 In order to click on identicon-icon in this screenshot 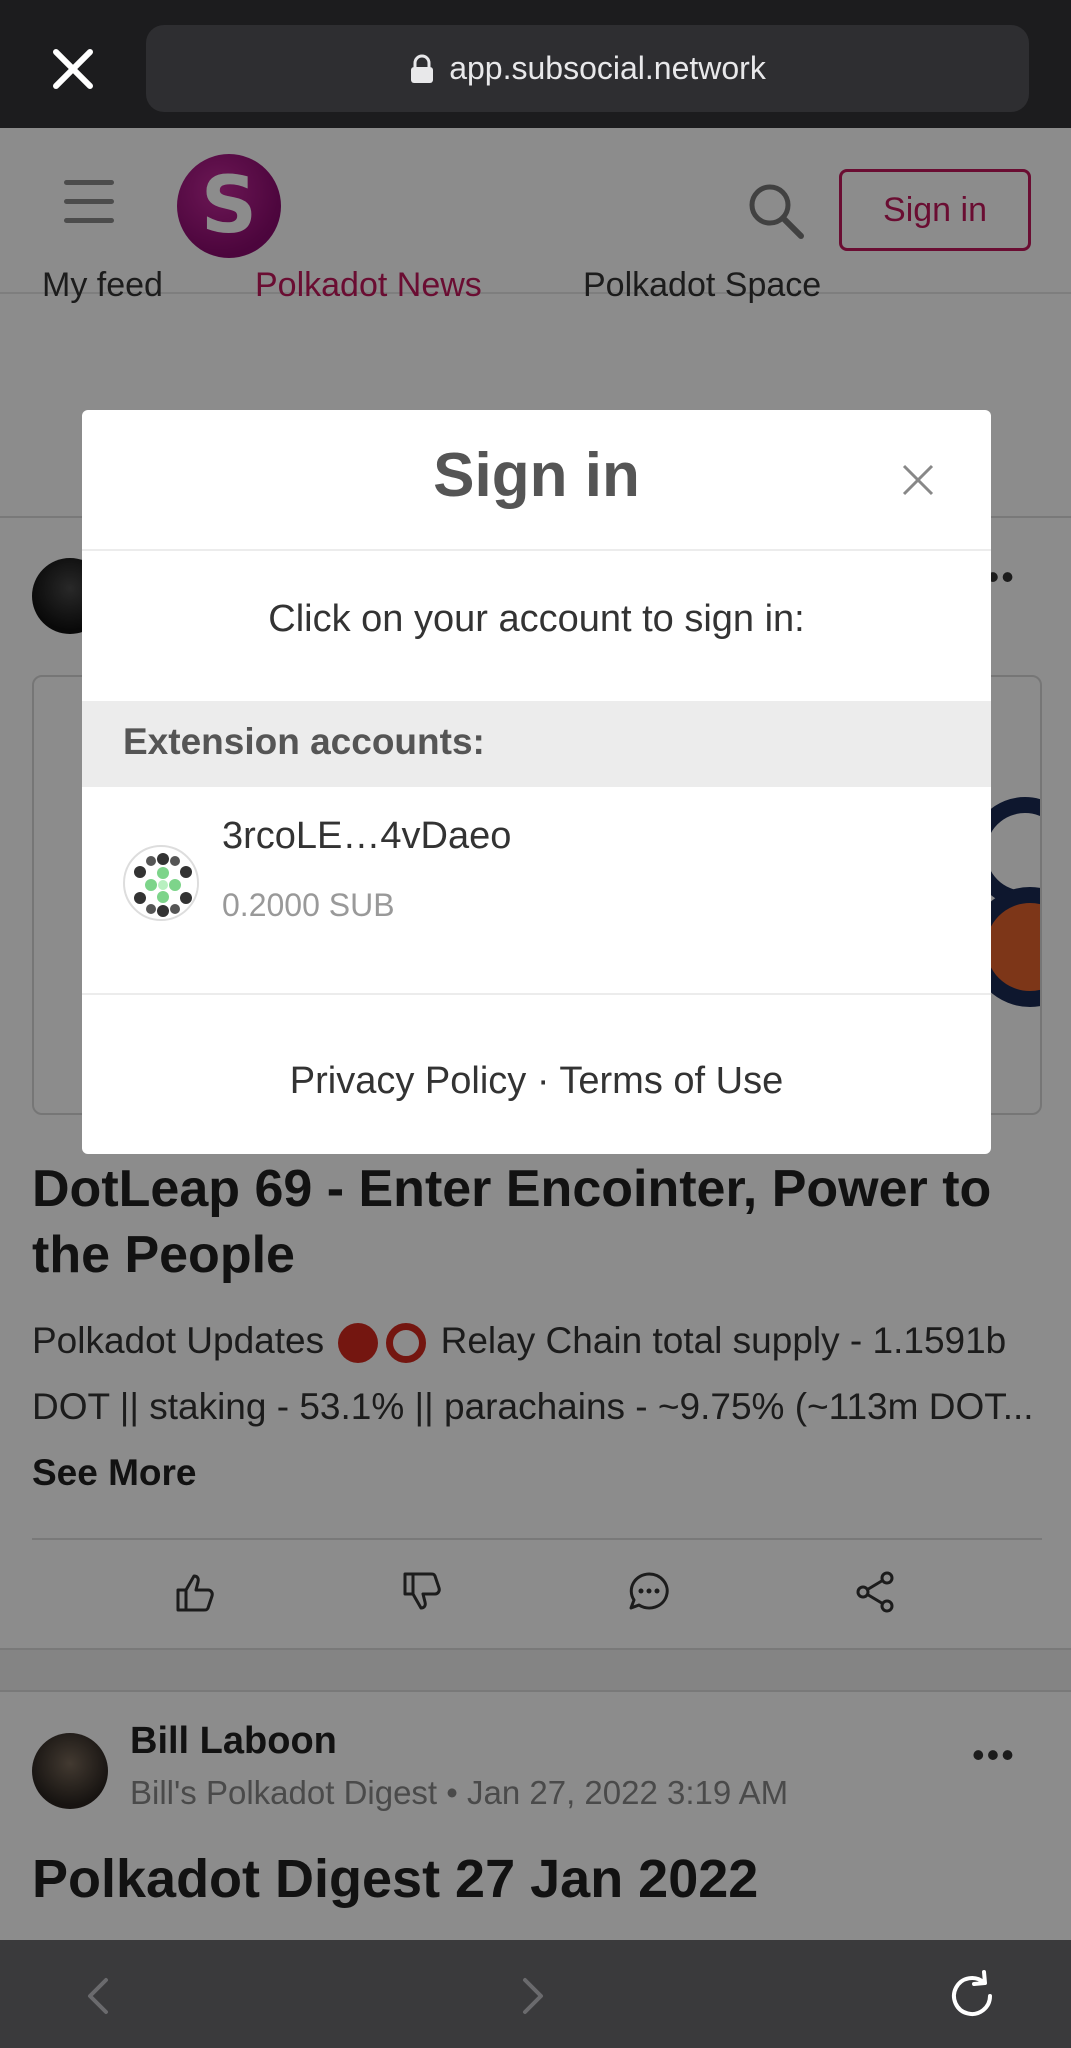, I will do `click(163, 885)`.